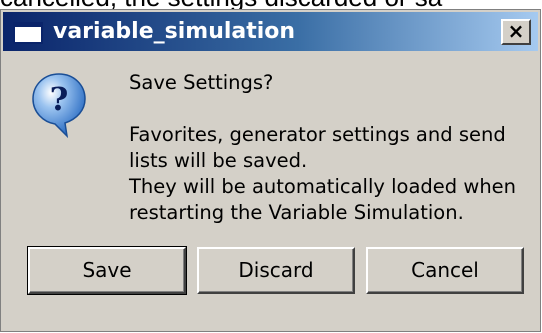  I want to click on message-line: restarting the Variable Simulation., so click(296, 212).